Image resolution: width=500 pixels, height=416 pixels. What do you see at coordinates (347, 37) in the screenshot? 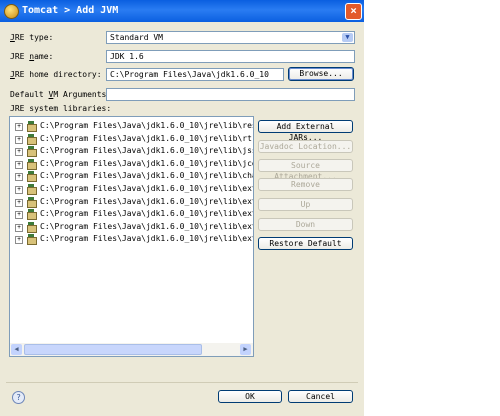
I see `chevron-down-icon: ▼` at bounding box center [347, 37].